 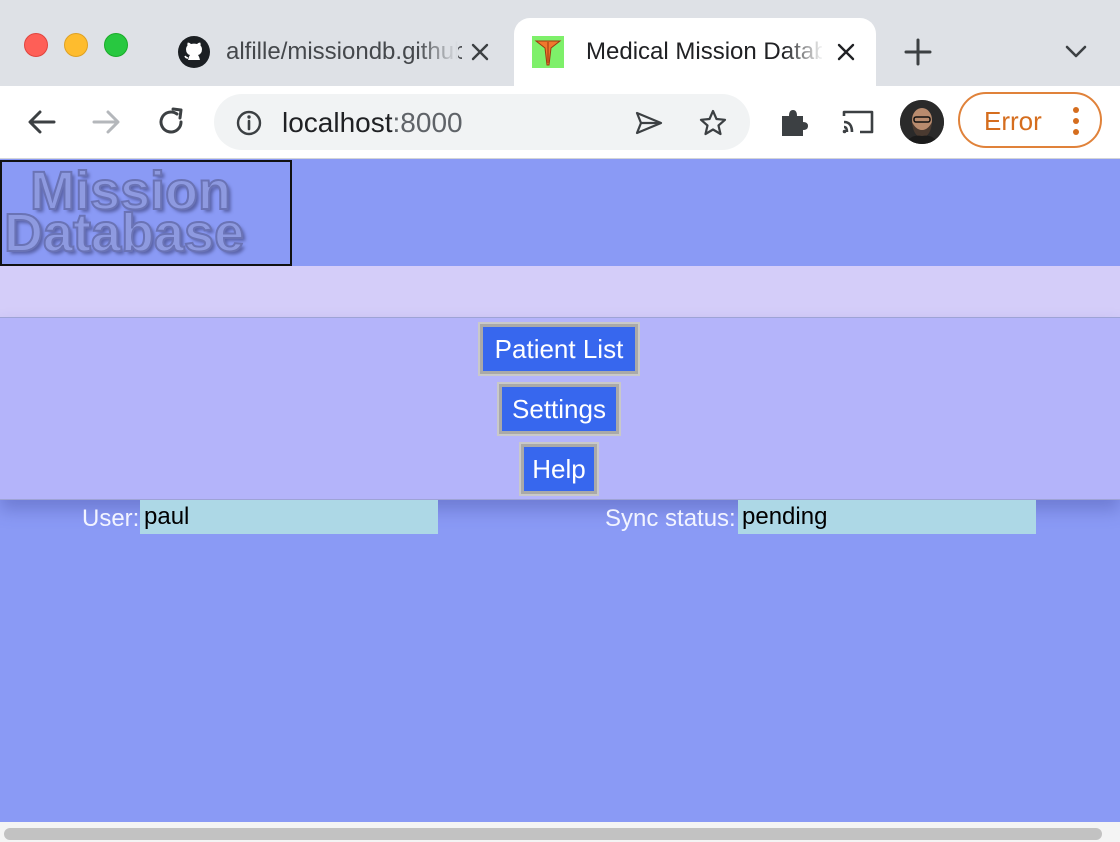 What do you see at coordinates (887, 517) in the screenshot?
I see `sync-status-value: pending` at bounding box center [887, 517].